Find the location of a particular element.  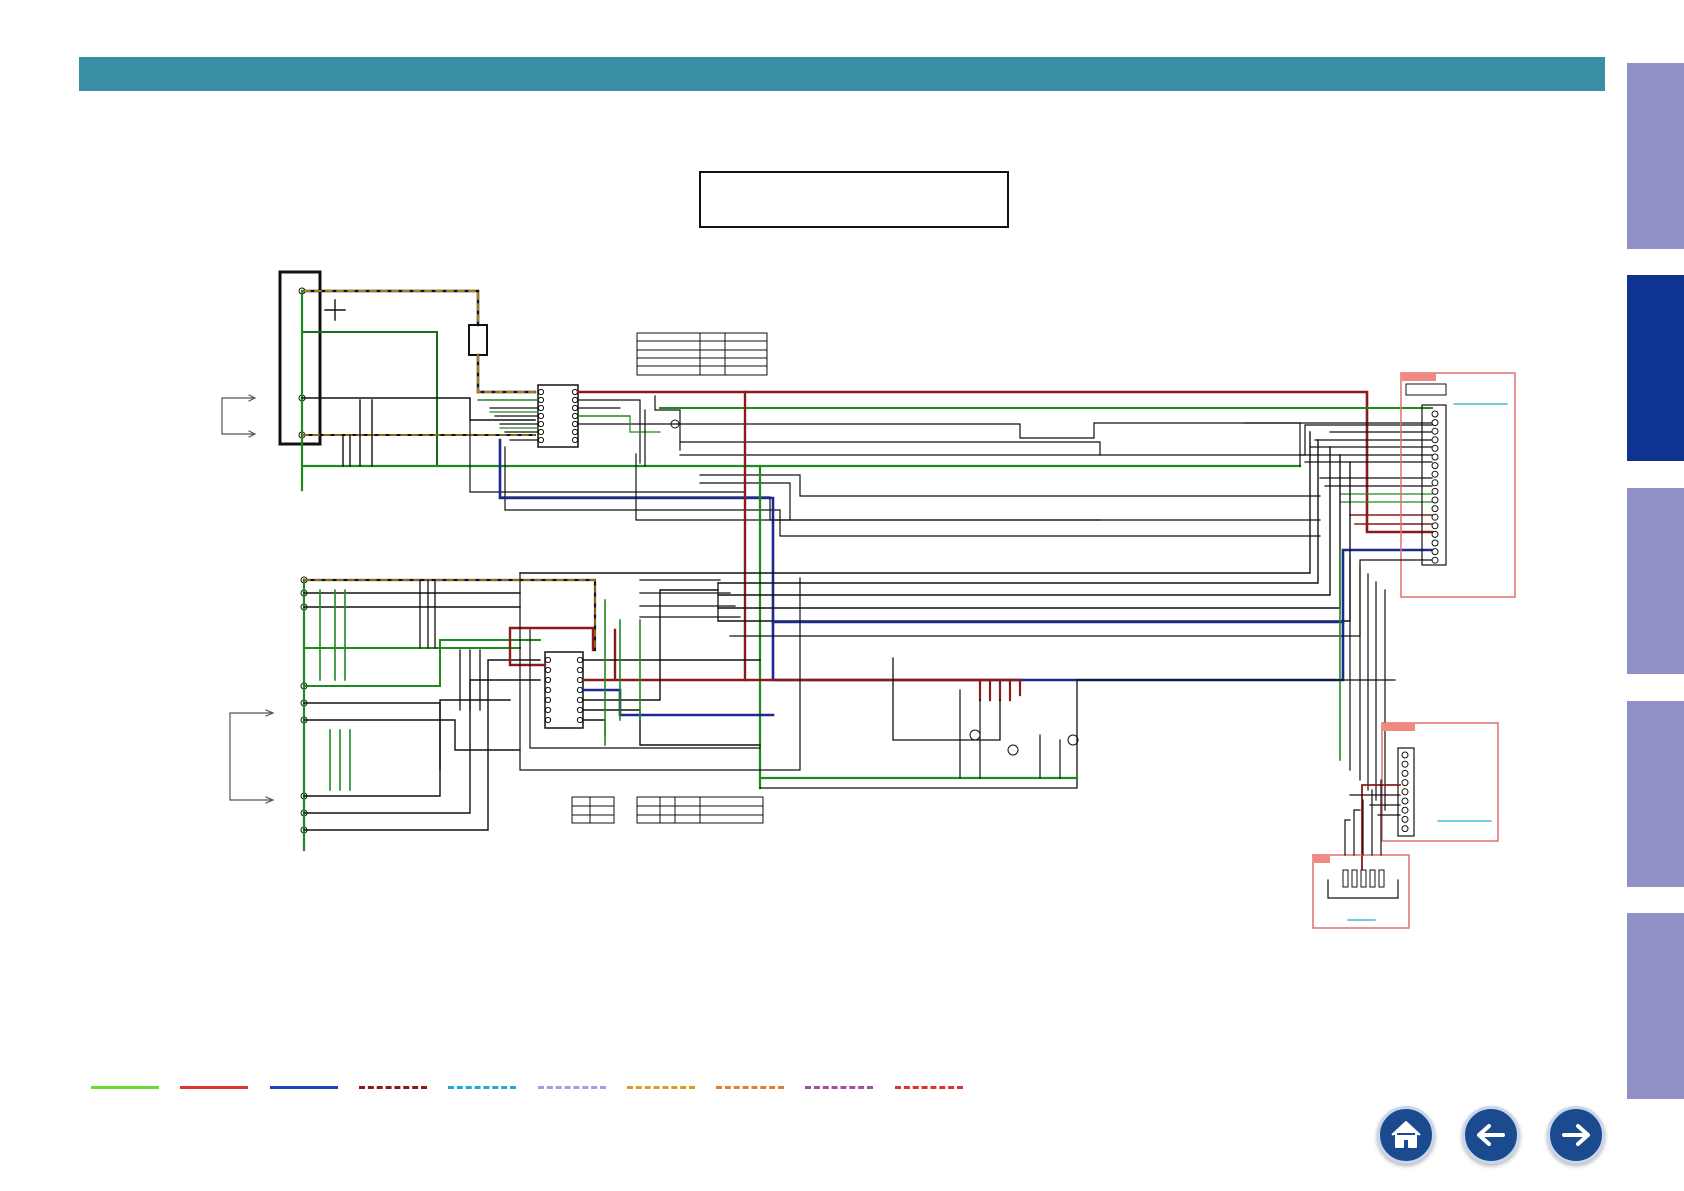

home-button is located at coordinates (1406, 1135).